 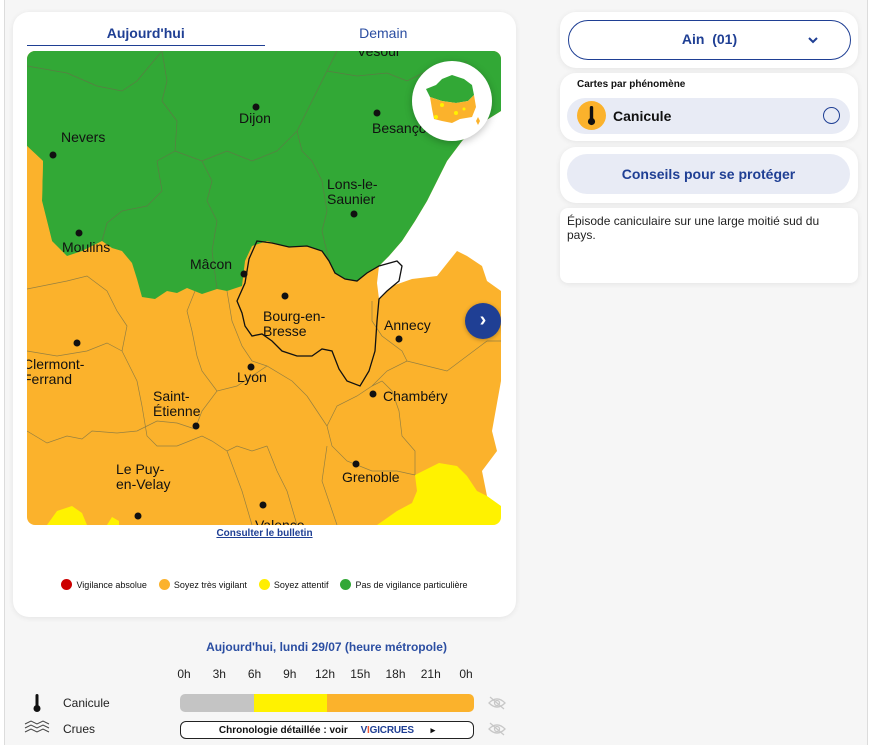 What do you see at coordinates (395, 674) in the screenshot?
I see `hour-tick: 18h` at bounding box center [395, 674].